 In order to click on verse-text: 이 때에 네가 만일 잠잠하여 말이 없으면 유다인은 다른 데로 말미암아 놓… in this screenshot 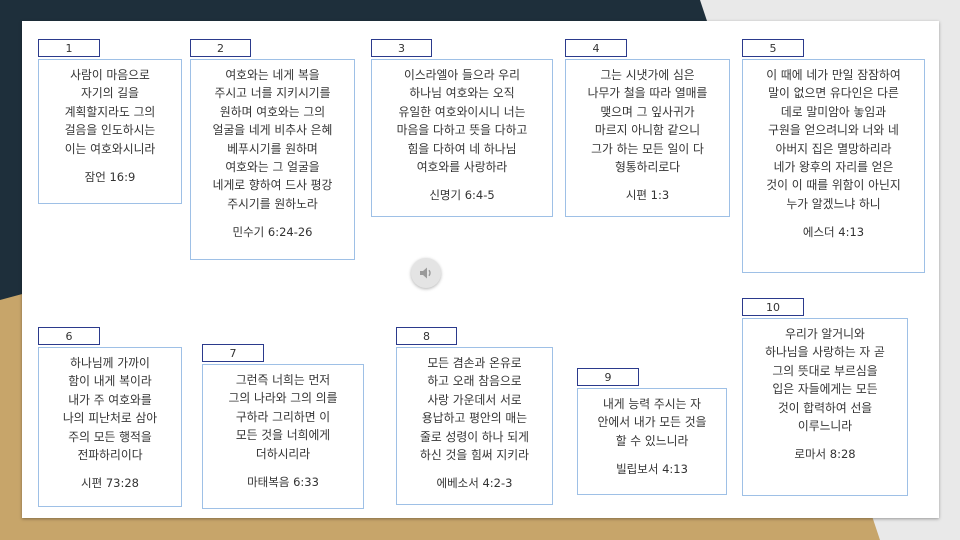, I will do `click(833, 139)`.